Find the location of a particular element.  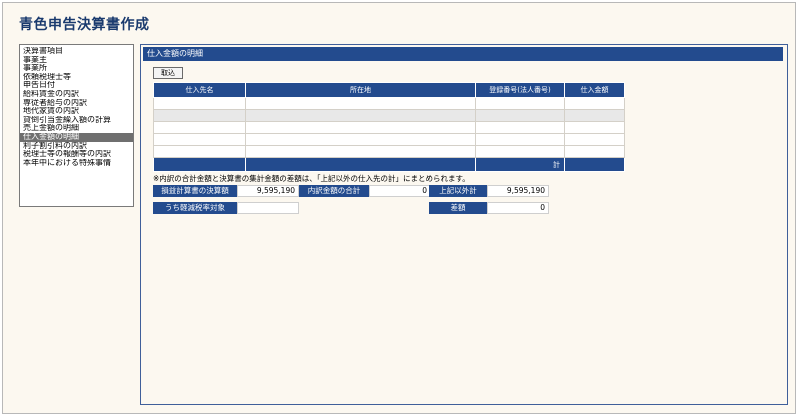

total-amount-cell is located at coordinates (594, 164).